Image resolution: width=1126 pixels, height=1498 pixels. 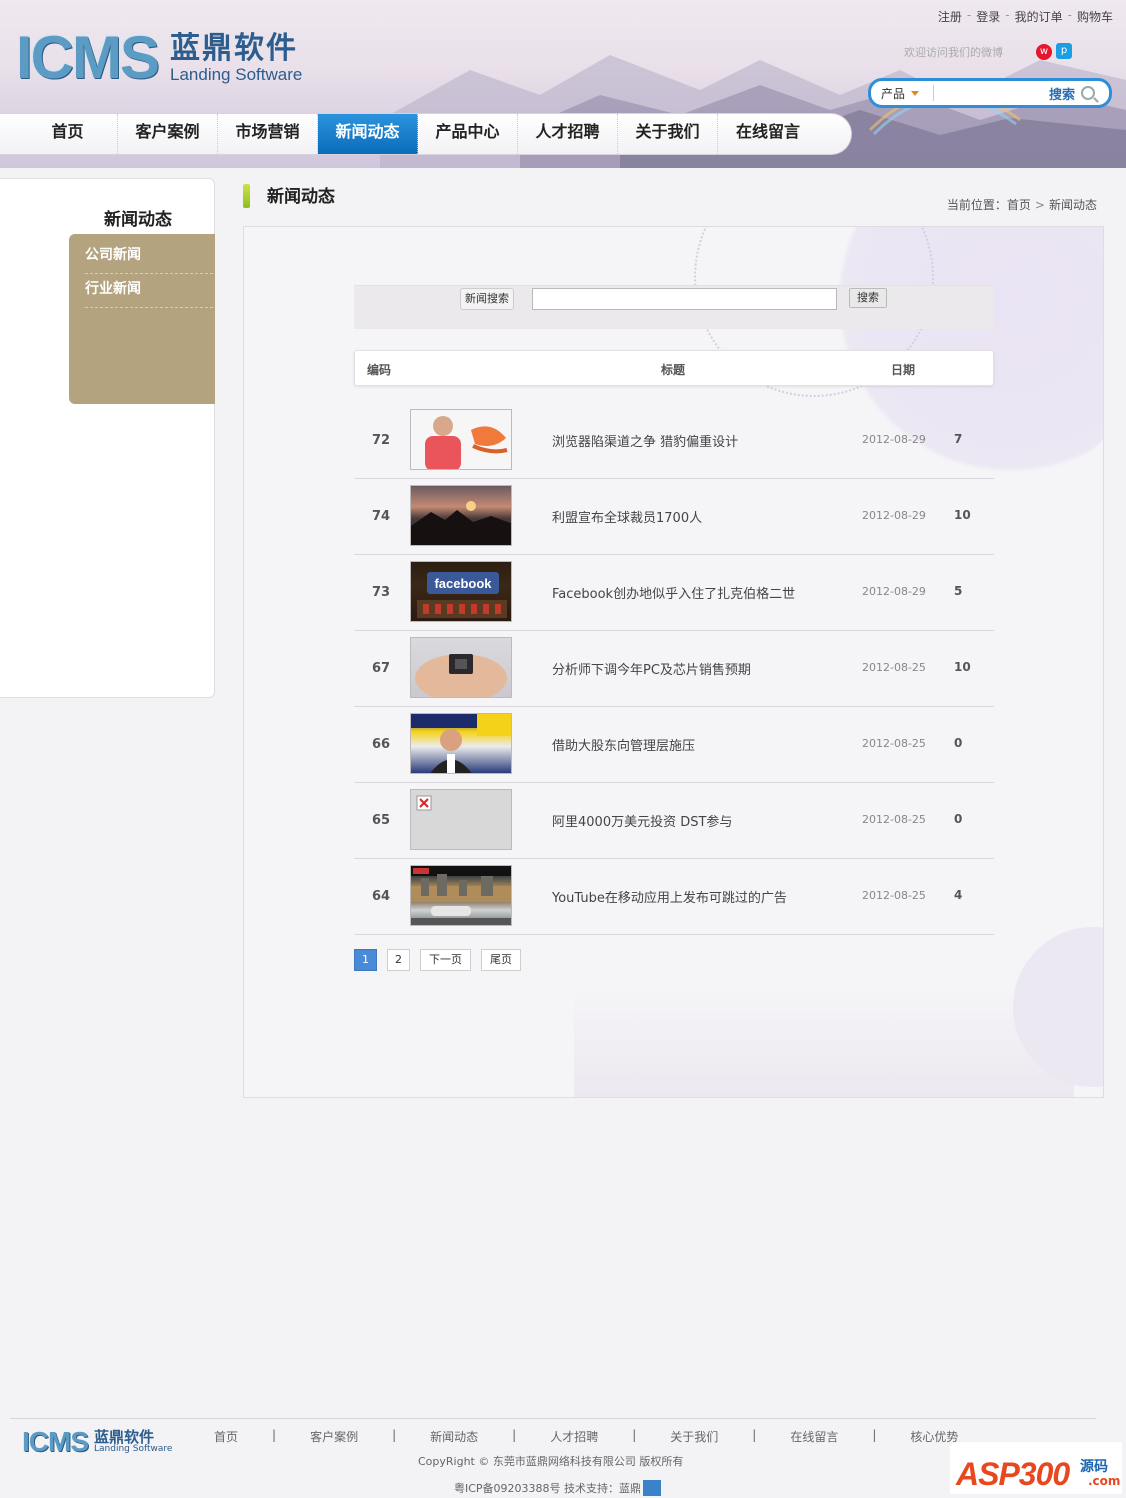 I want to click on icp-text: 粤ICP备09203388号 技术支持：蓝鼎, so click(x=548, y=1488).